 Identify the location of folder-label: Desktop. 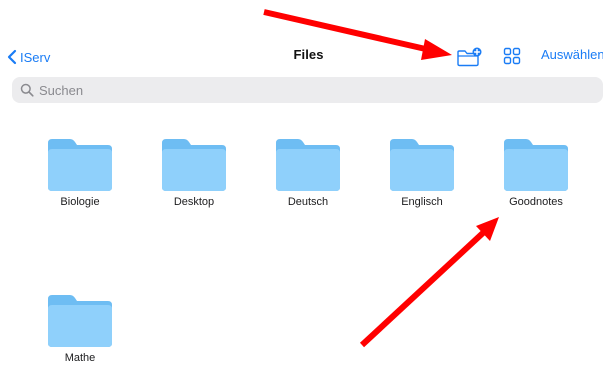
(194, 202).